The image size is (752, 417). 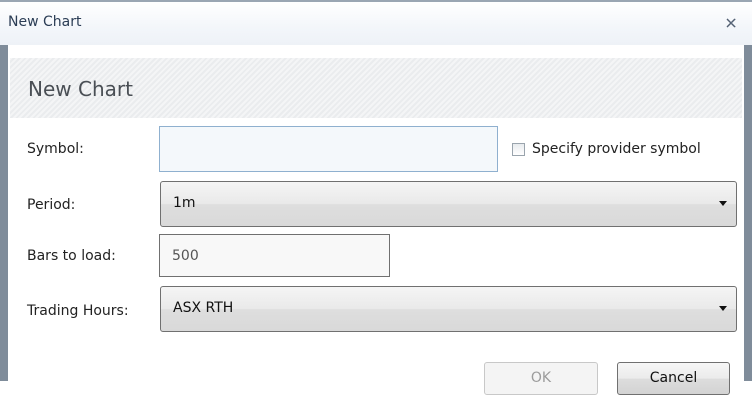 I want to click on bars-to-load-input, so click(x=274, y=255).